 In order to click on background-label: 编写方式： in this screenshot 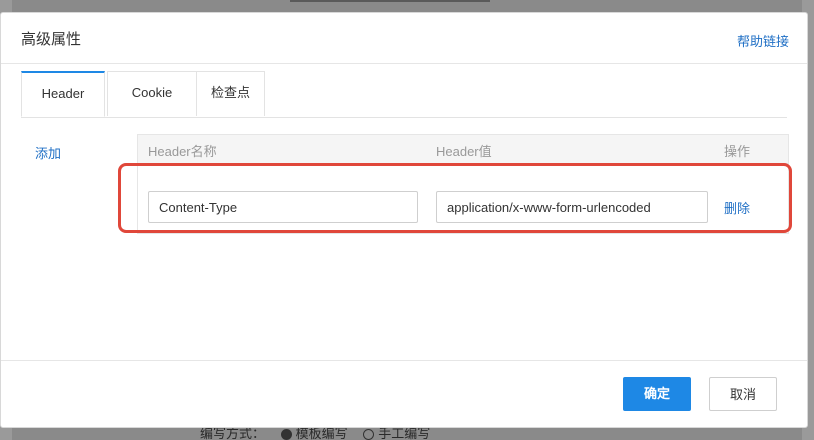, I will do `click(233, 434)`.